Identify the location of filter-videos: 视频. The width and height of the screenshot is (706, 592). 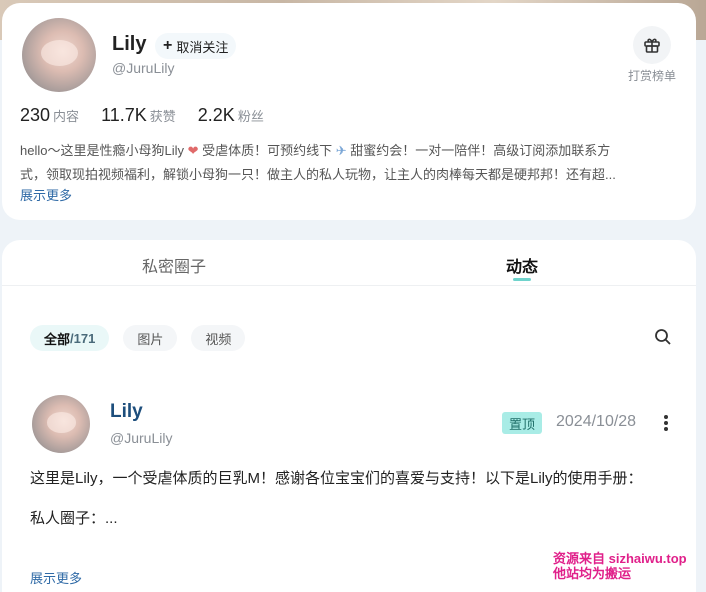
(218, 338).